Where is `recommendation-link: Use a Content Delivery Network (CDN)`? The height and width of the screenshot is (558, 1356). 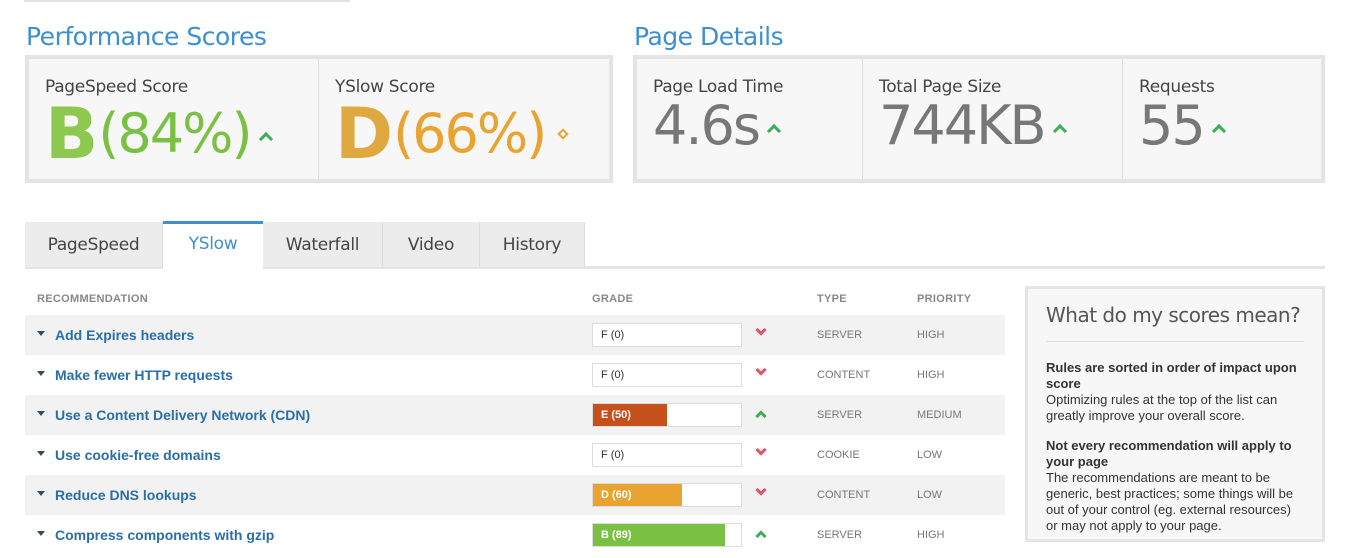 recommendation-link: Use a Content Delivery Network (CDN) is located at coordinates (182, 415).